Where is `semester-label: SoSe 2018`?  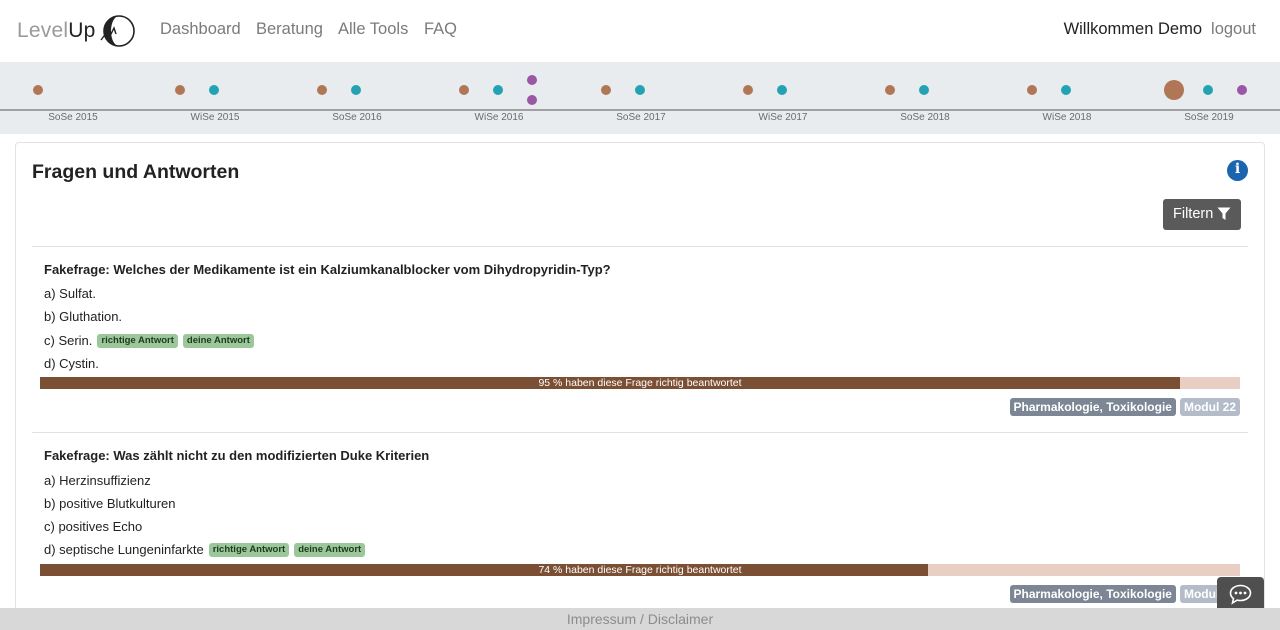 semester-label: SoSe 2018 is located at coordinates (925, 117).